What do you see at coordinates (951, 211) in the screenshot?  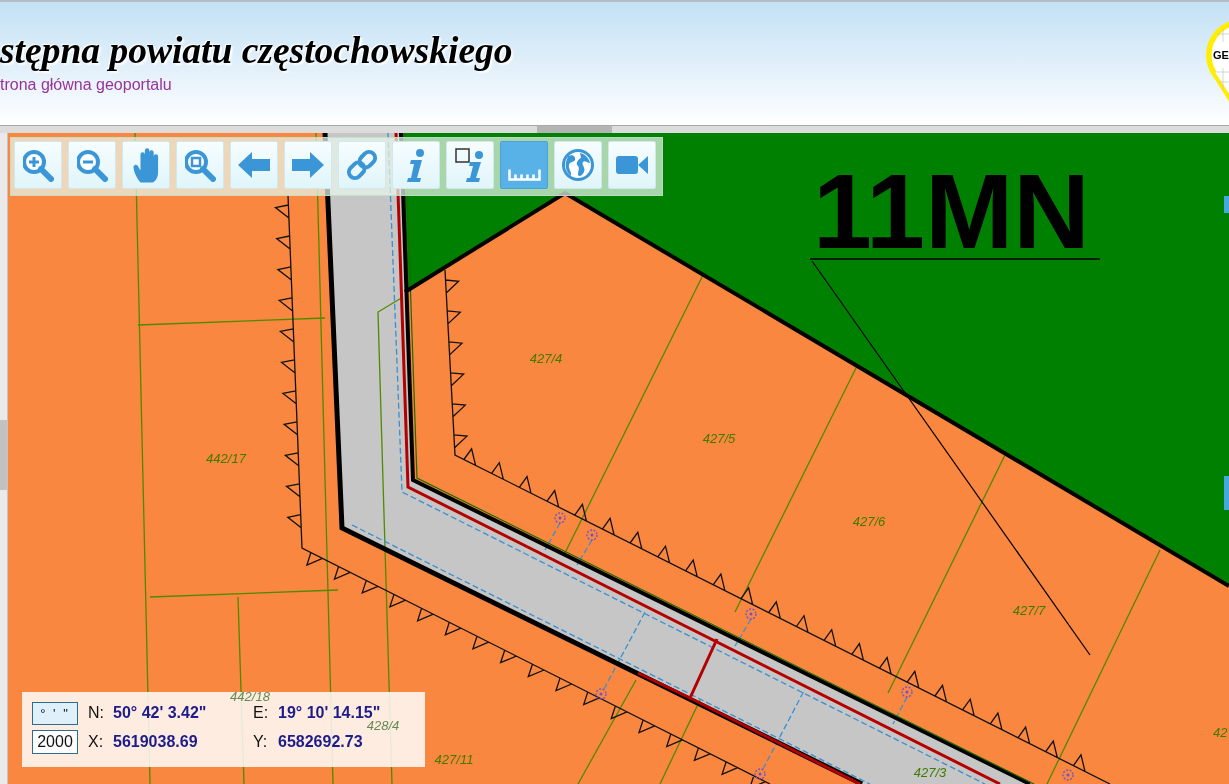 I see `zoning-label: 11MN` at bounding box center [951, 211].